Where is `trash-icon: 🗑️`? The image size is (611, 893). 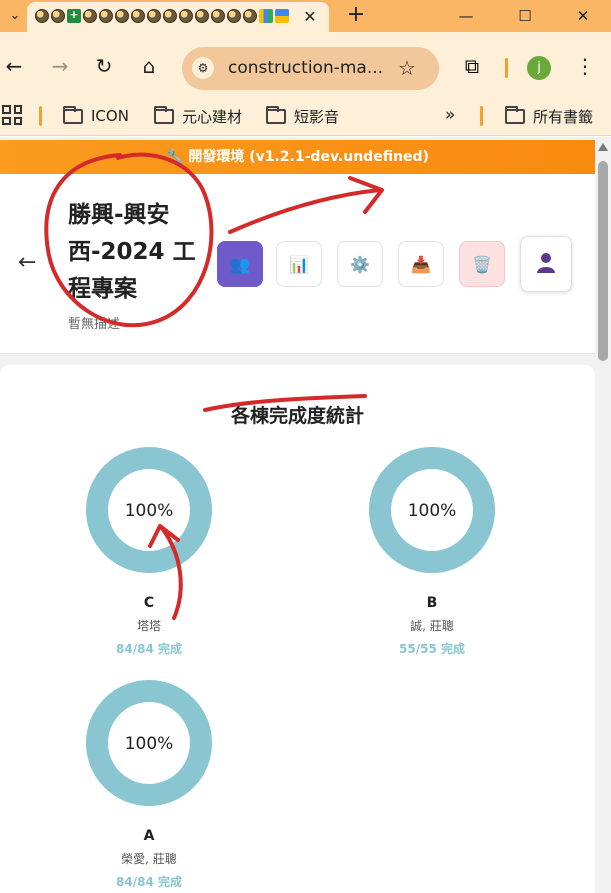
trash-icon: 🗑️ is located at coordinates (482, 264).